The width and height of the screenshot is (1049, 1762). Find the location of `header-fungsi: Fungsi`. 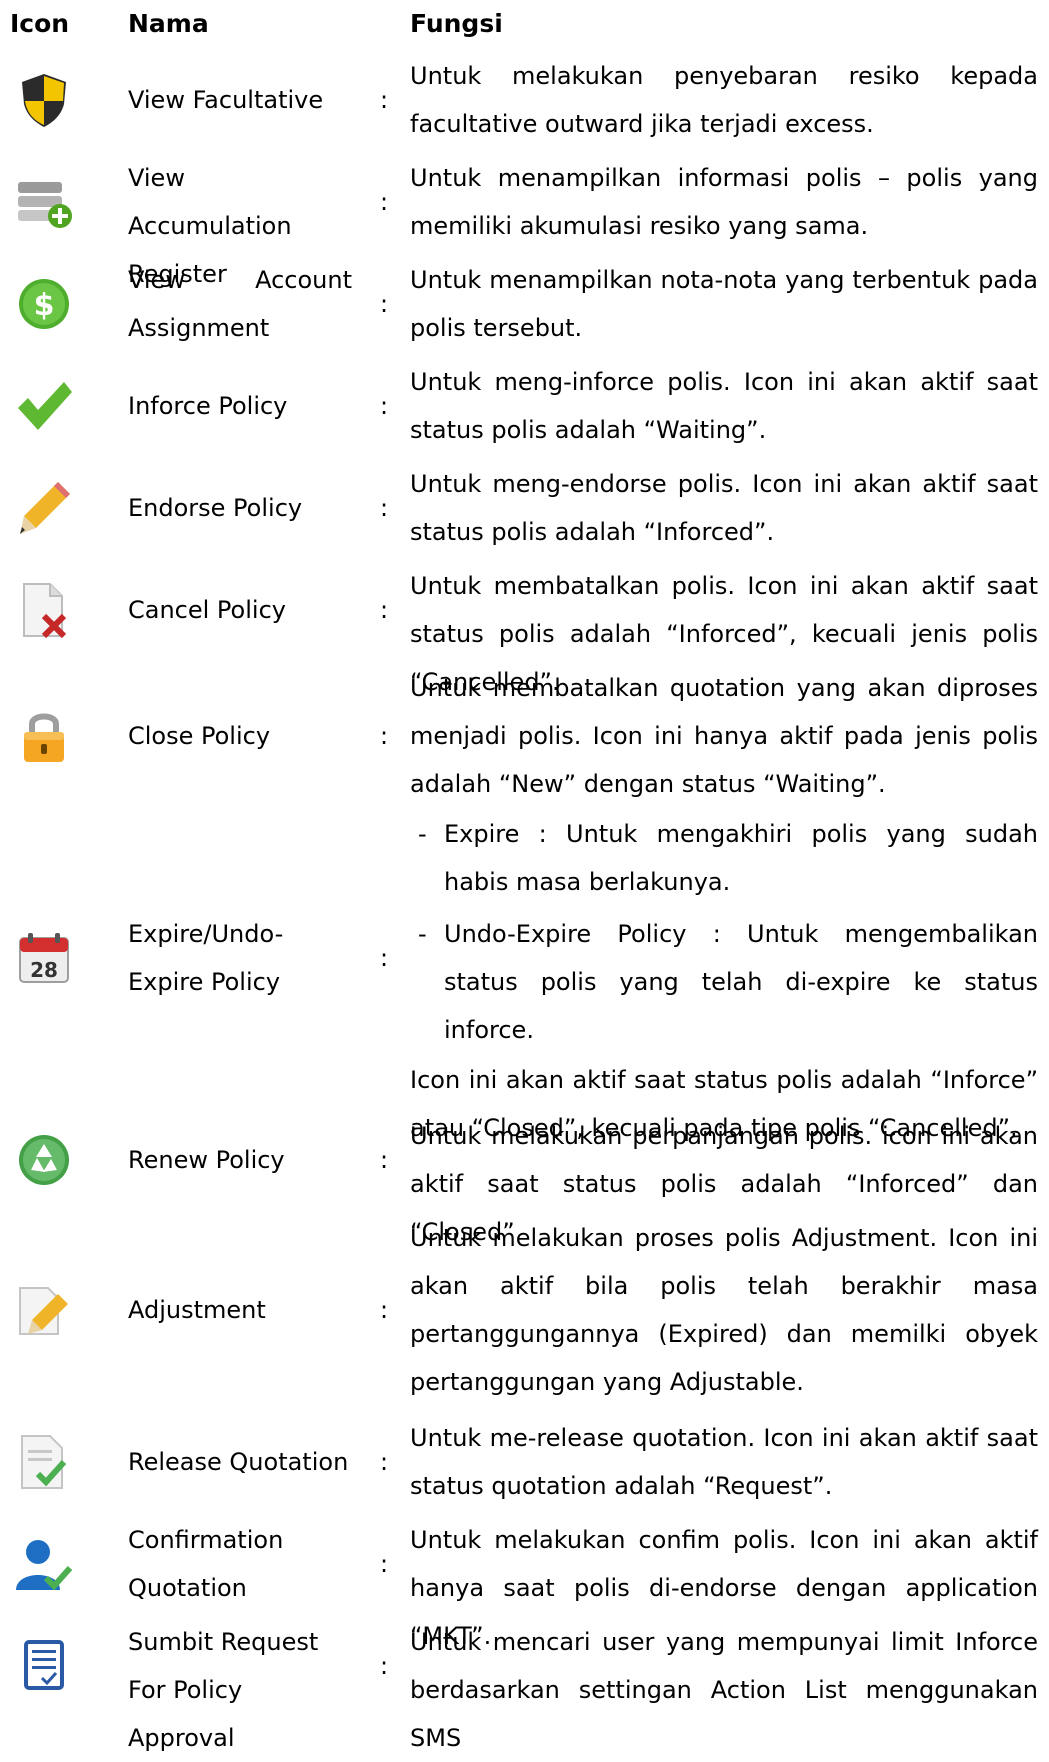

header-fungsi: Fungsi is located at coordinates (456, 23).